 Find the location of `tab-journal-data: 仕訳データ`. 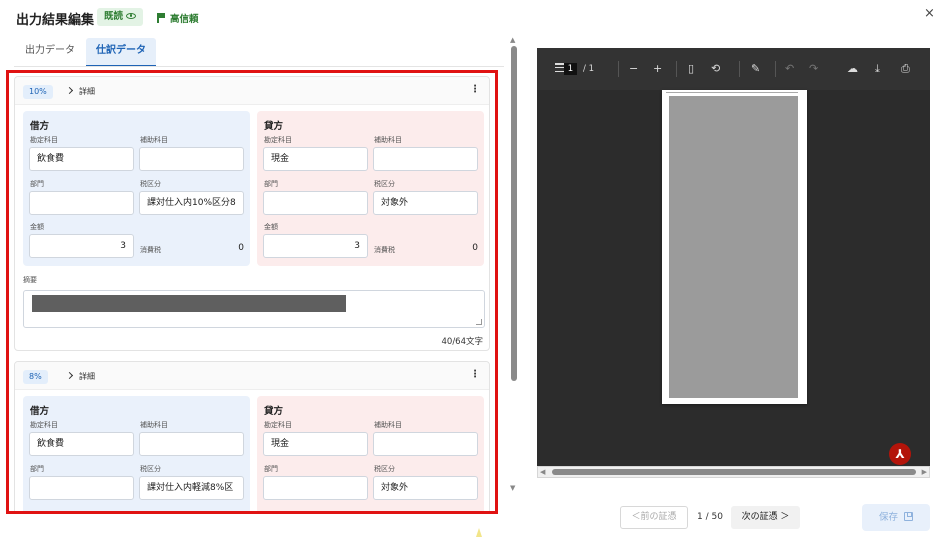

tab-journal-data: 仕訳データ is located at coordinates (121, 52).